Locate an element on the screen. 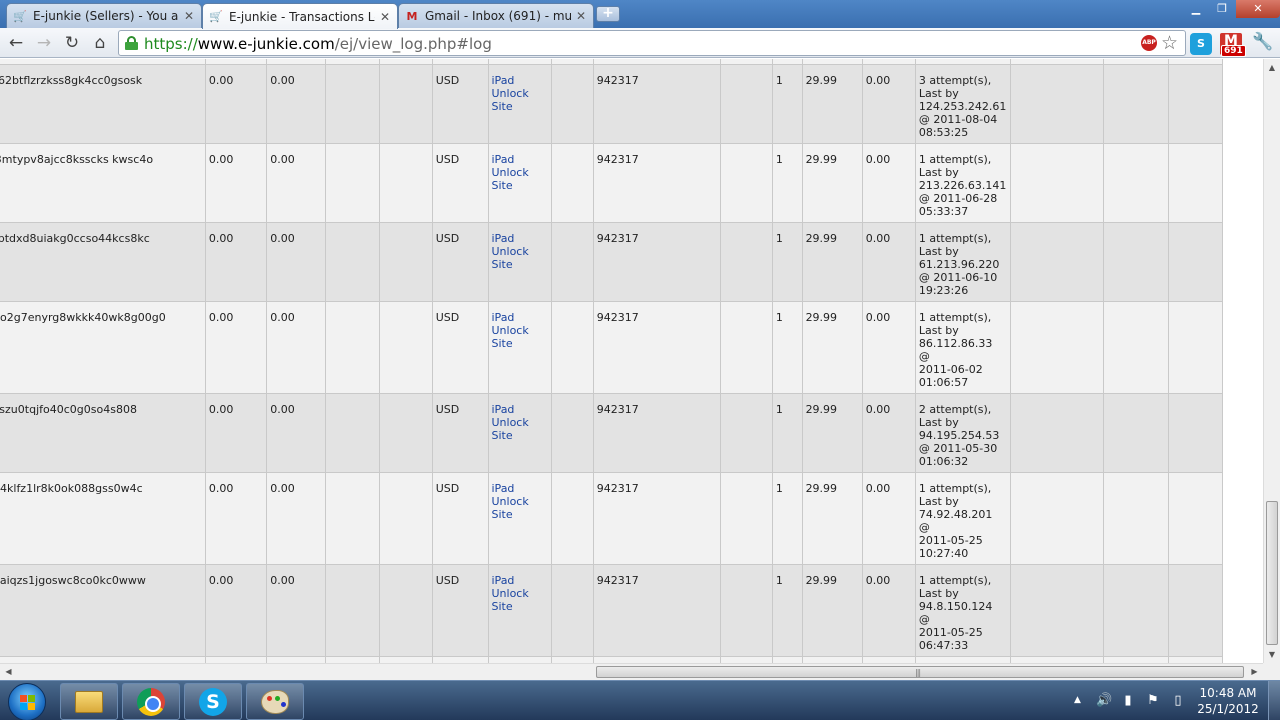  forward-button: → is located at coordinates (44, 43).